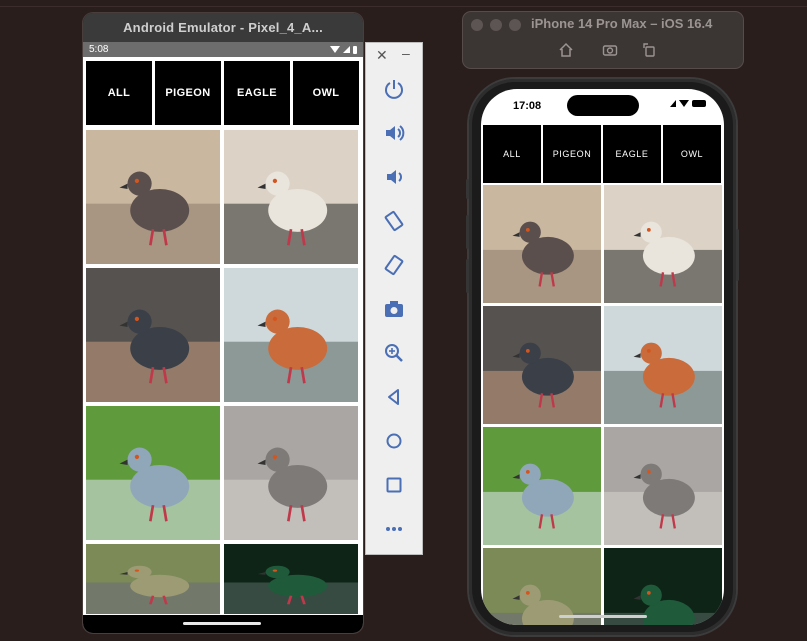  What do you see at coordinates (394, 485) in the screenshot?
I see `overview-icon` at bounding box center [394, 485].